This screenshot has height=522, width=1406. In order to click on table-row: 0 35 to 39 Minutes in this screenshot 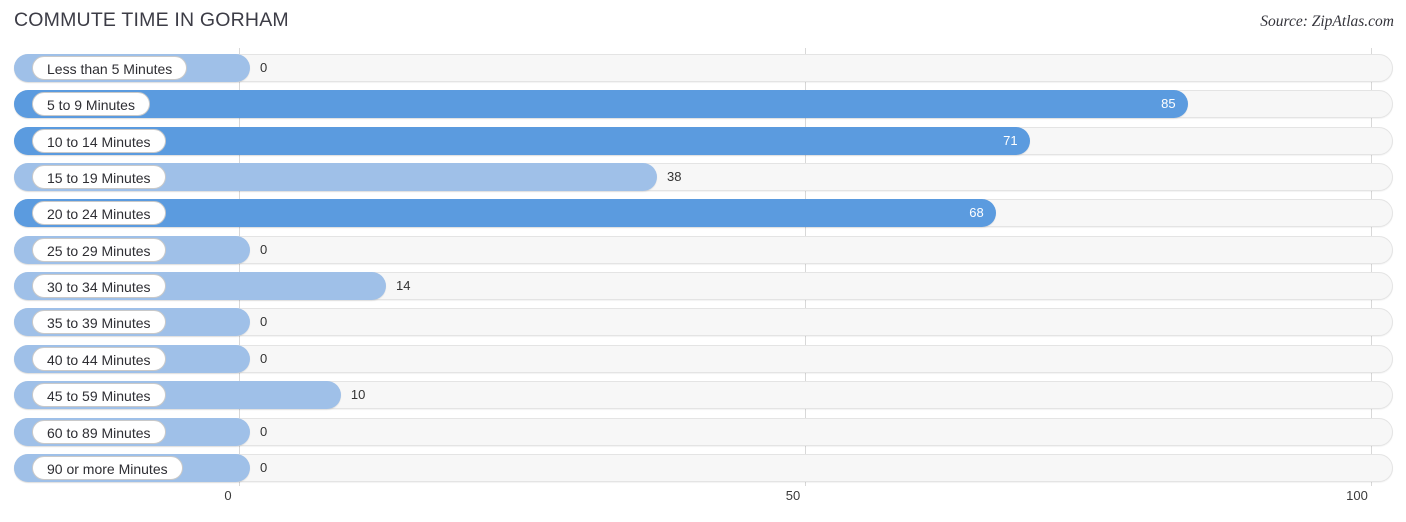, I will do `click(703, 322)`.